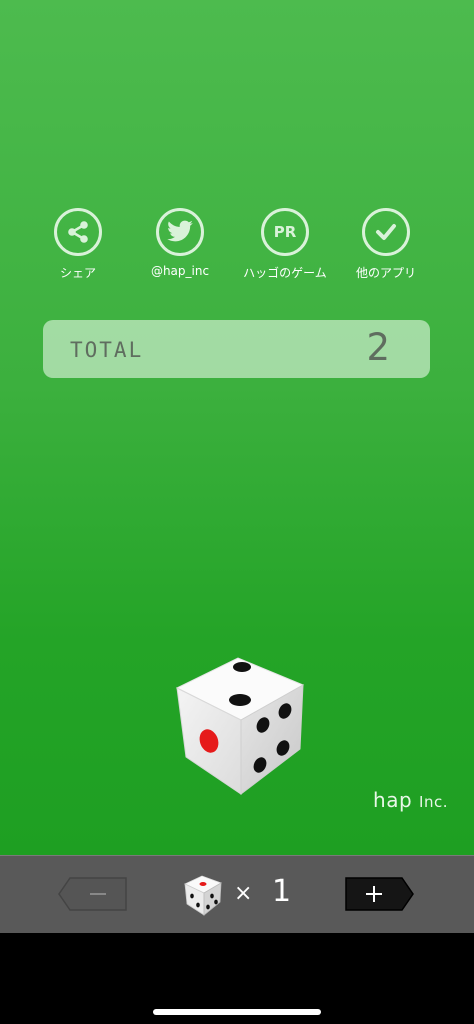 The image size is (474, 1024). Describe the element at coordinates (237, 1012) in the screenshot. I see `home-indicator` at that location.